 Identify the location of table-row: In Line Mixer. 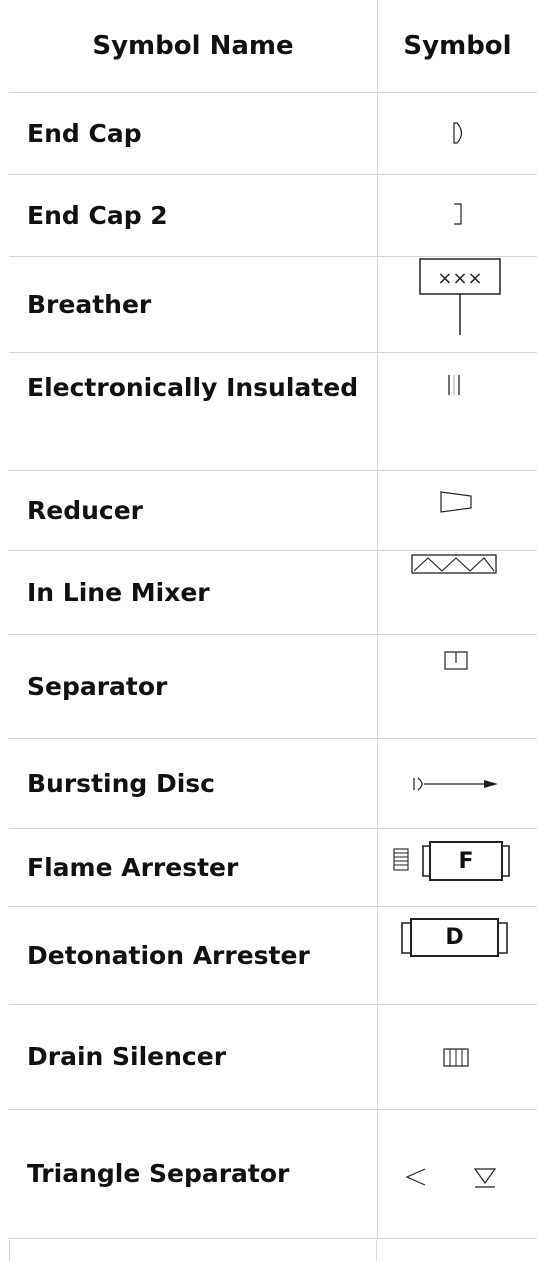
(273, 593).